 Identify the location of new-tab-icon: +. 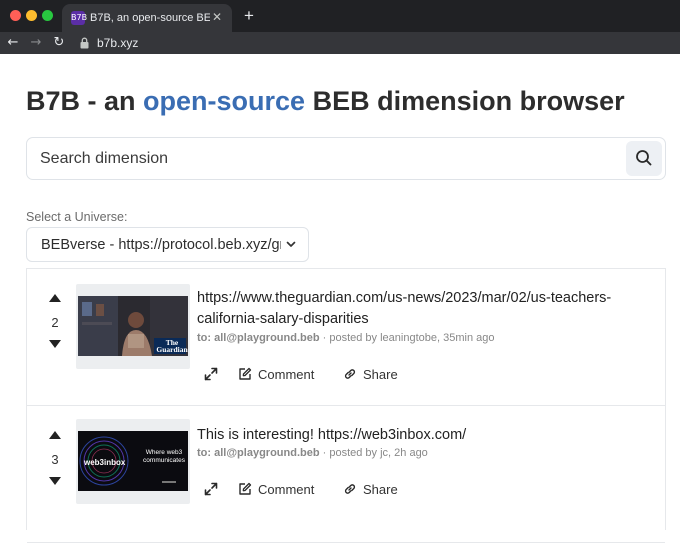
(249, 16).